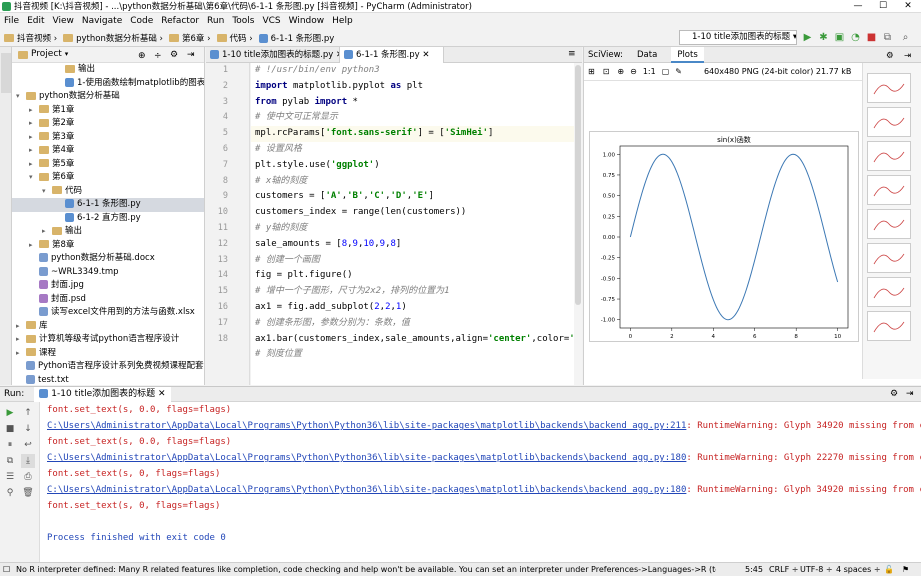 The width and height of the screenshot is (921, 576). What do you see at coordinates (416, 324) in the screenshot?
I see `code-line: # 创建条形图，参数分别为：条数，值` at bounding box center [416, 324].